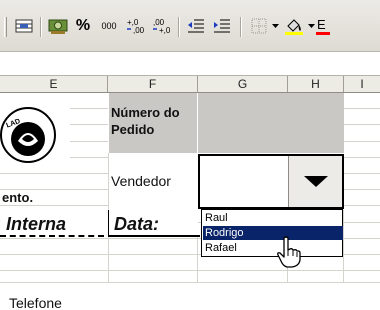  Describe the element at coordinates (165, 30) in the screenshot. I see `svg-text: +,0` at that location.